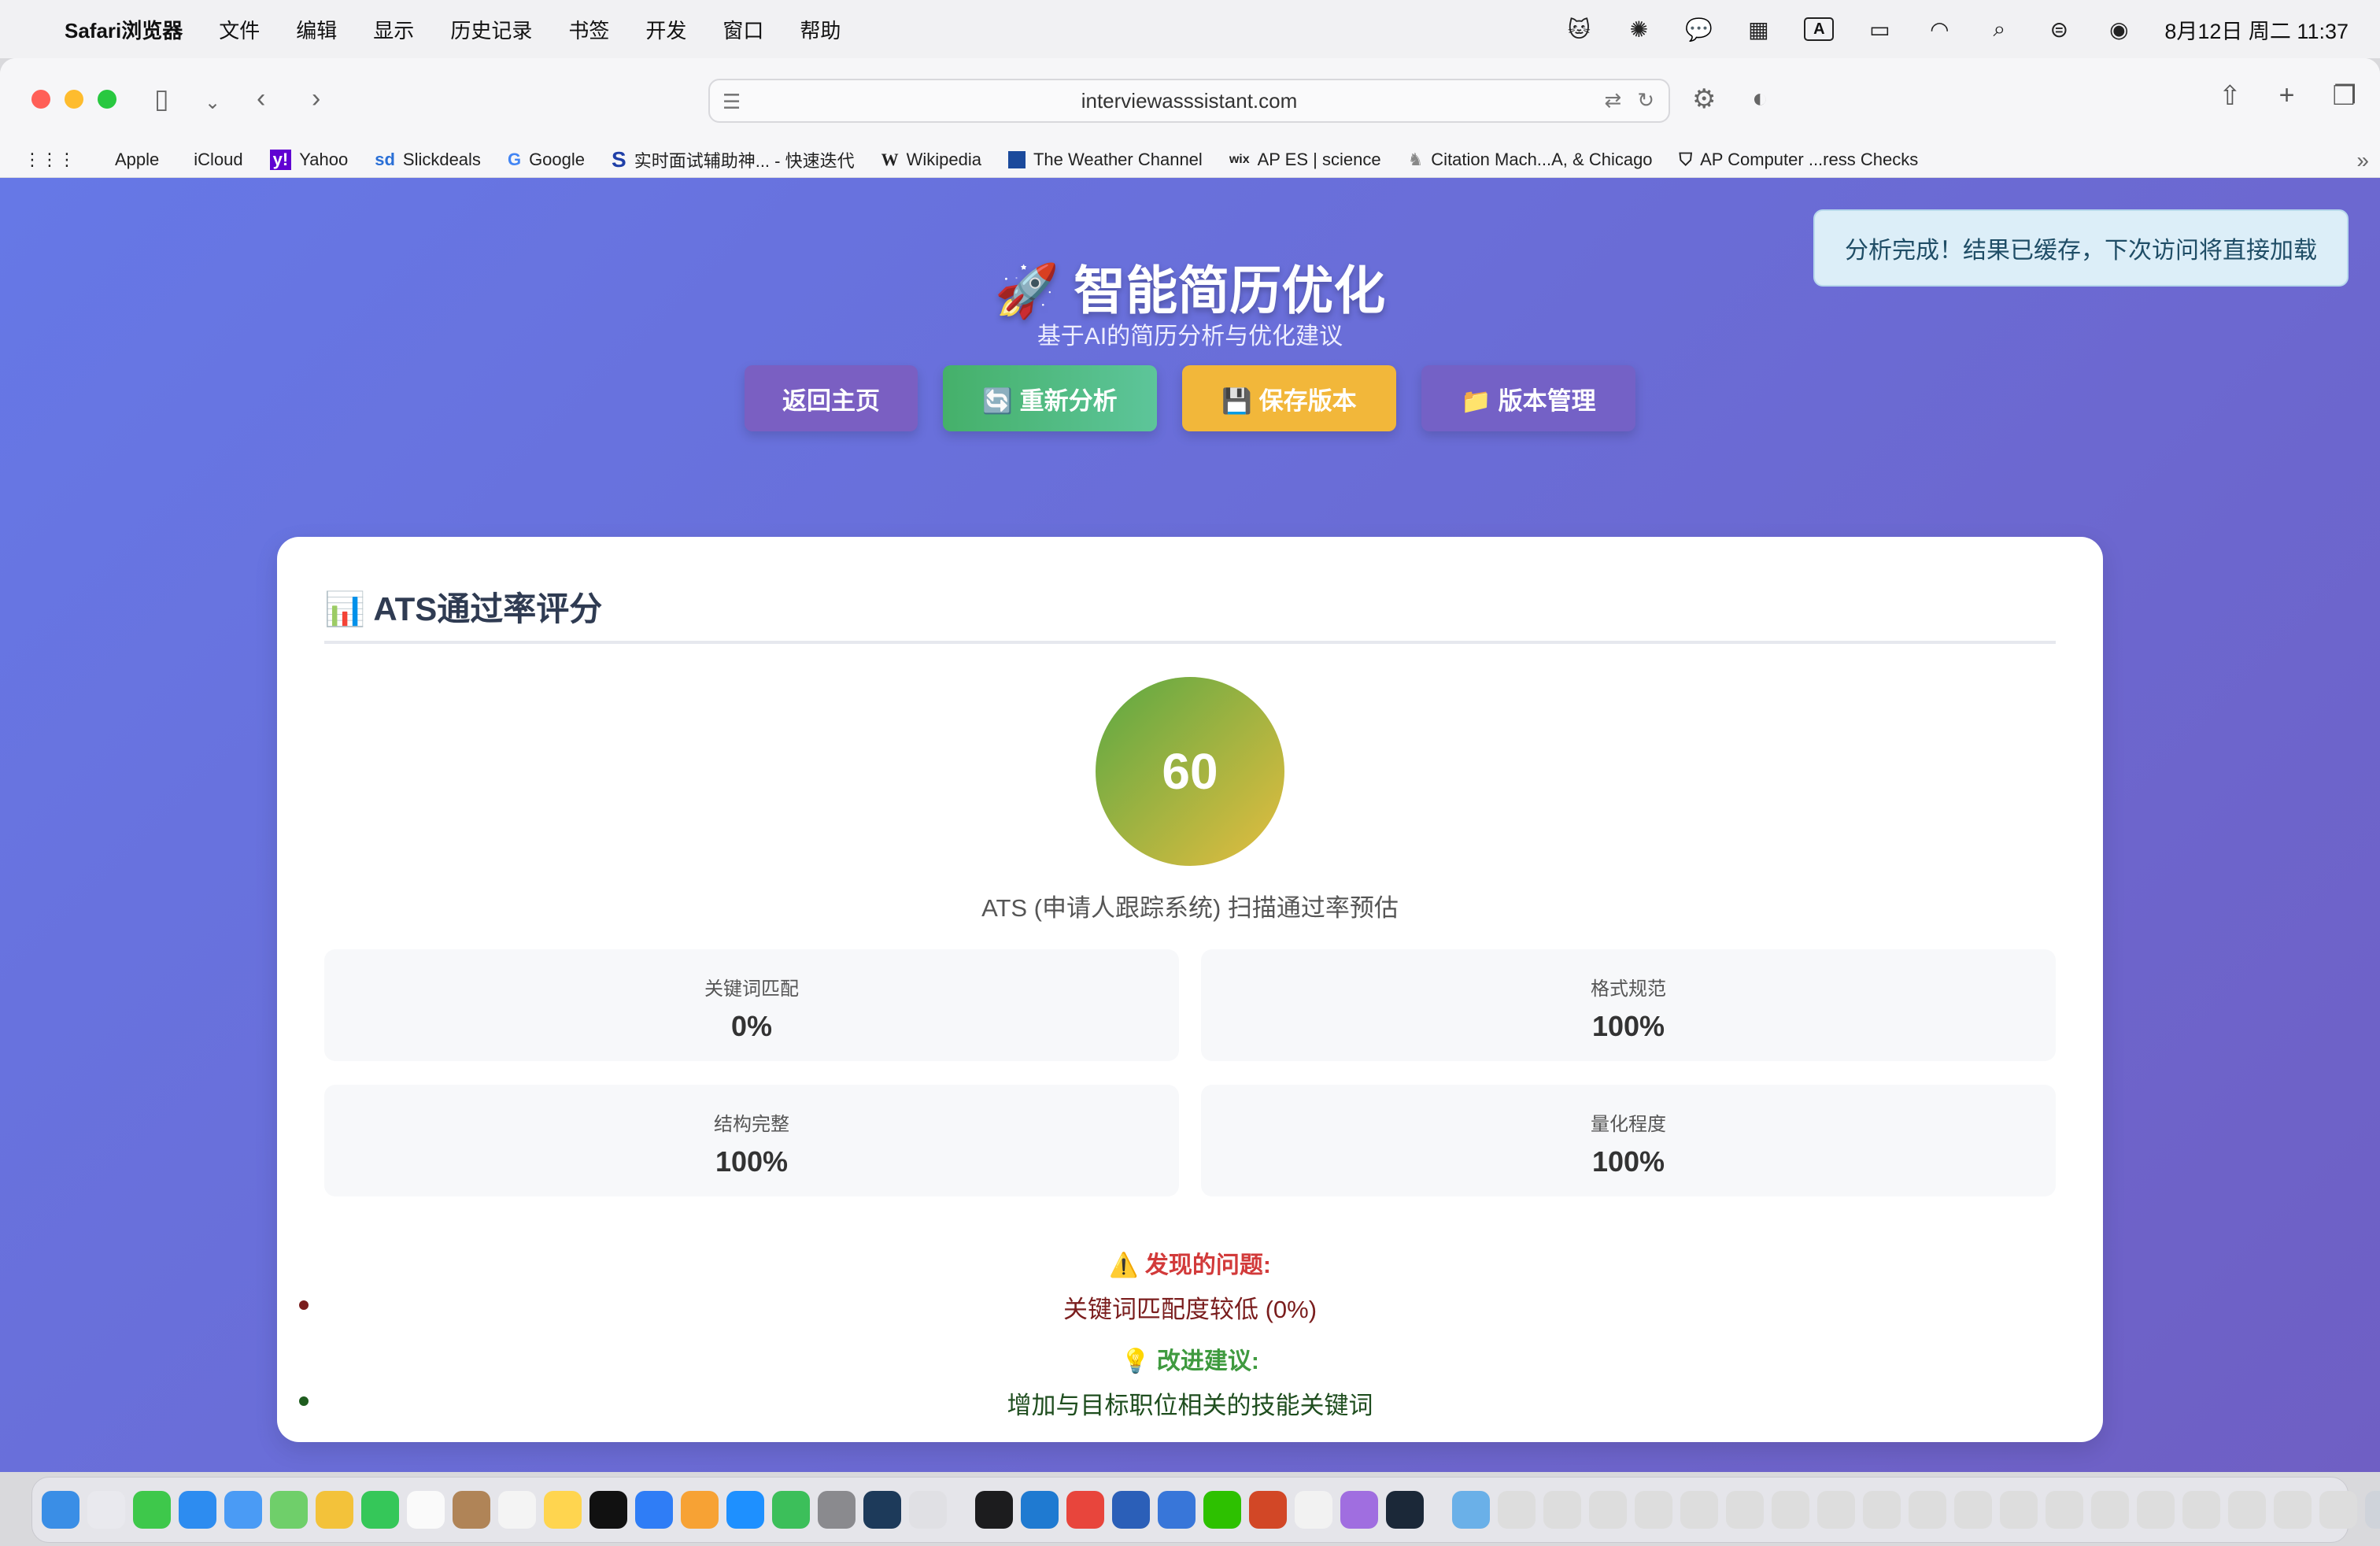 The width and height of the screenshot is (2380, 1546). I want to click on steam-icon, so click(1405, 1510).